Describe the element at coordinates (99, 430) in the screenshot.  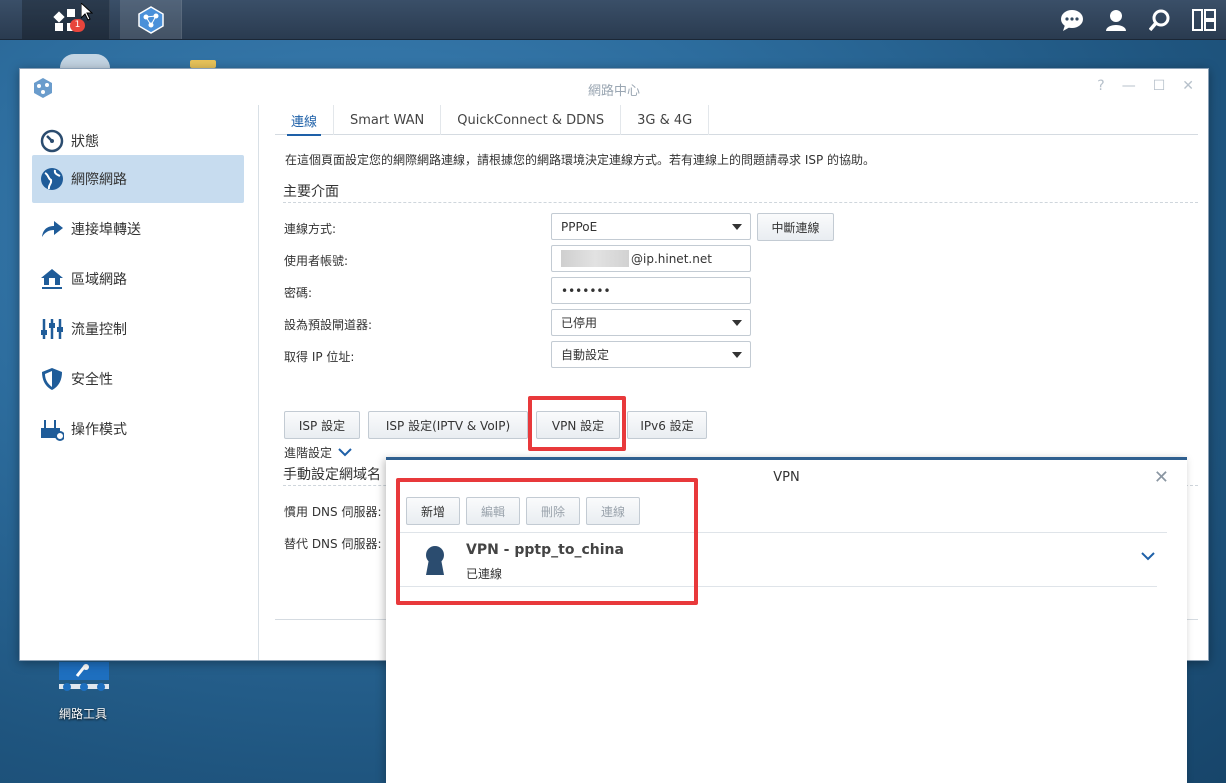
I see `sidebar-item-label: 操作模式` at that location.